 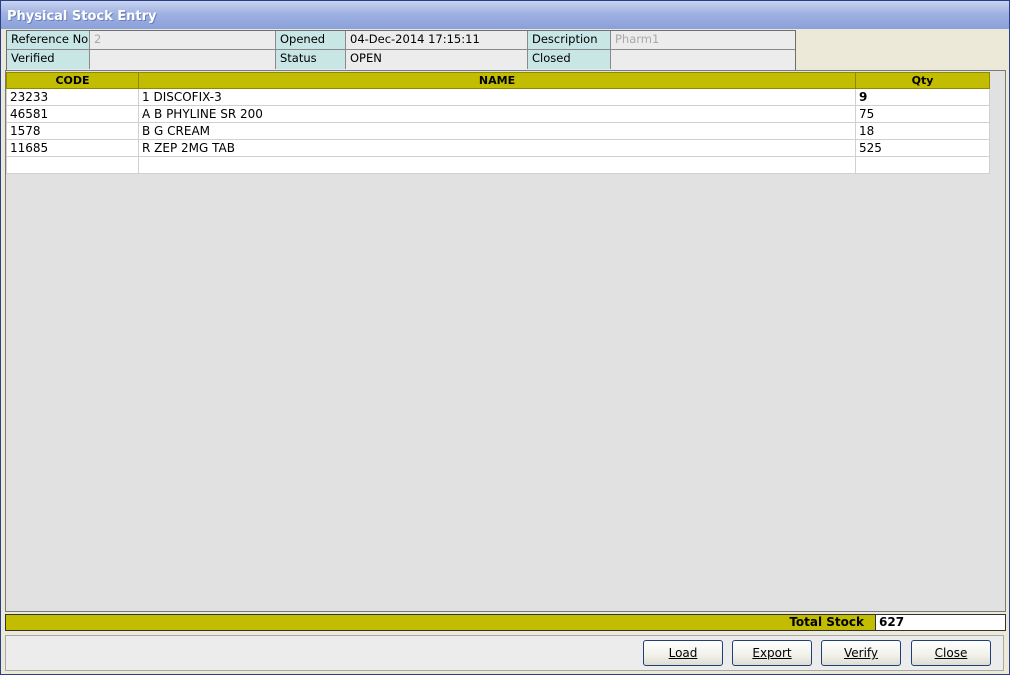 I want to click on window-title: Physical Stock Entry, so click(x=82, y=16).